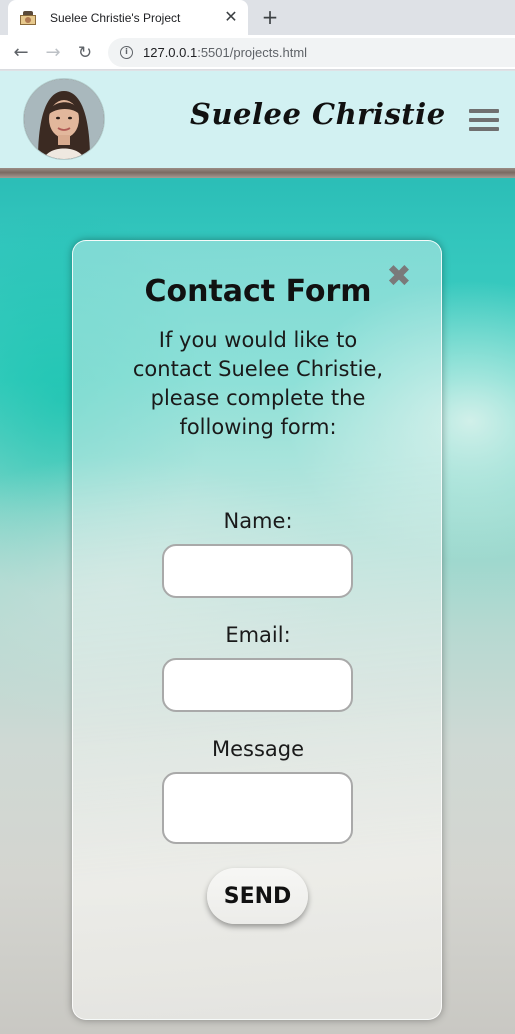  Describe the element at coordinates (317, 114) in the screenshot. I see `site-title: Suelee Christie` at that location.